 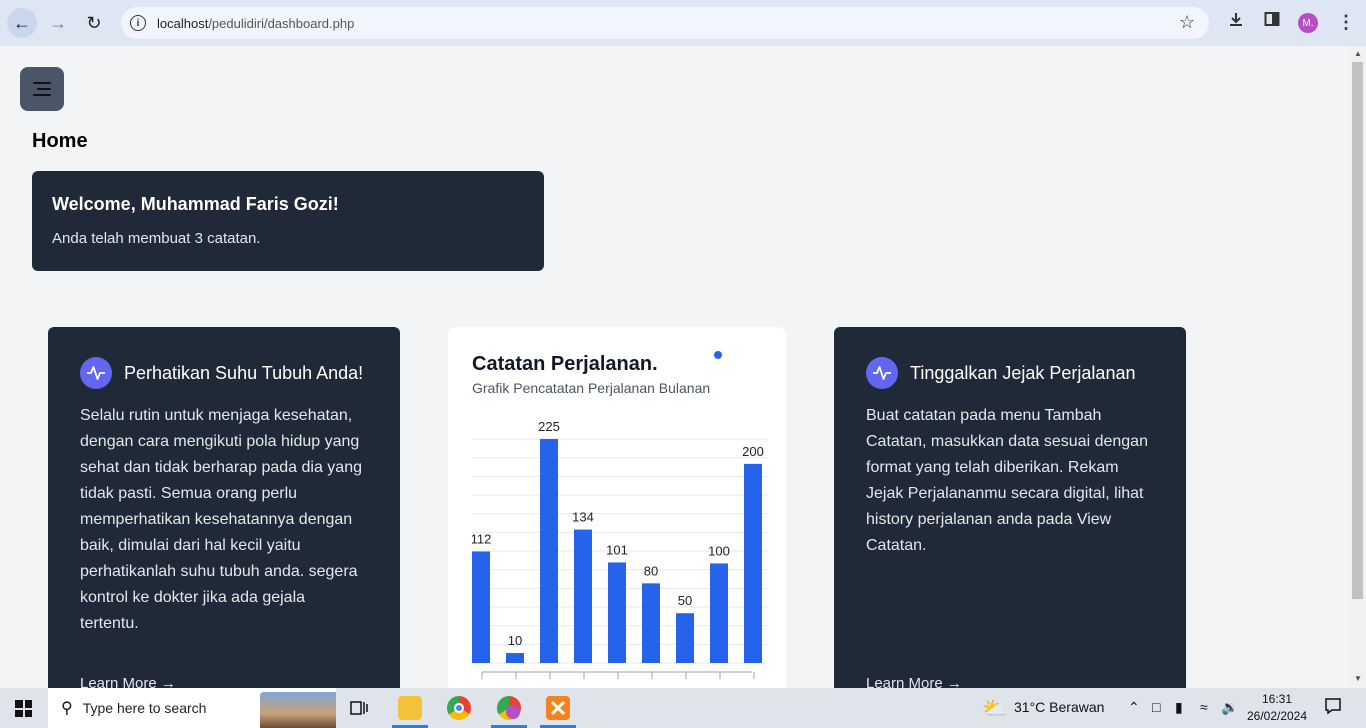 I want to click on profile-avatar: M., so click(x=1308, y=23).